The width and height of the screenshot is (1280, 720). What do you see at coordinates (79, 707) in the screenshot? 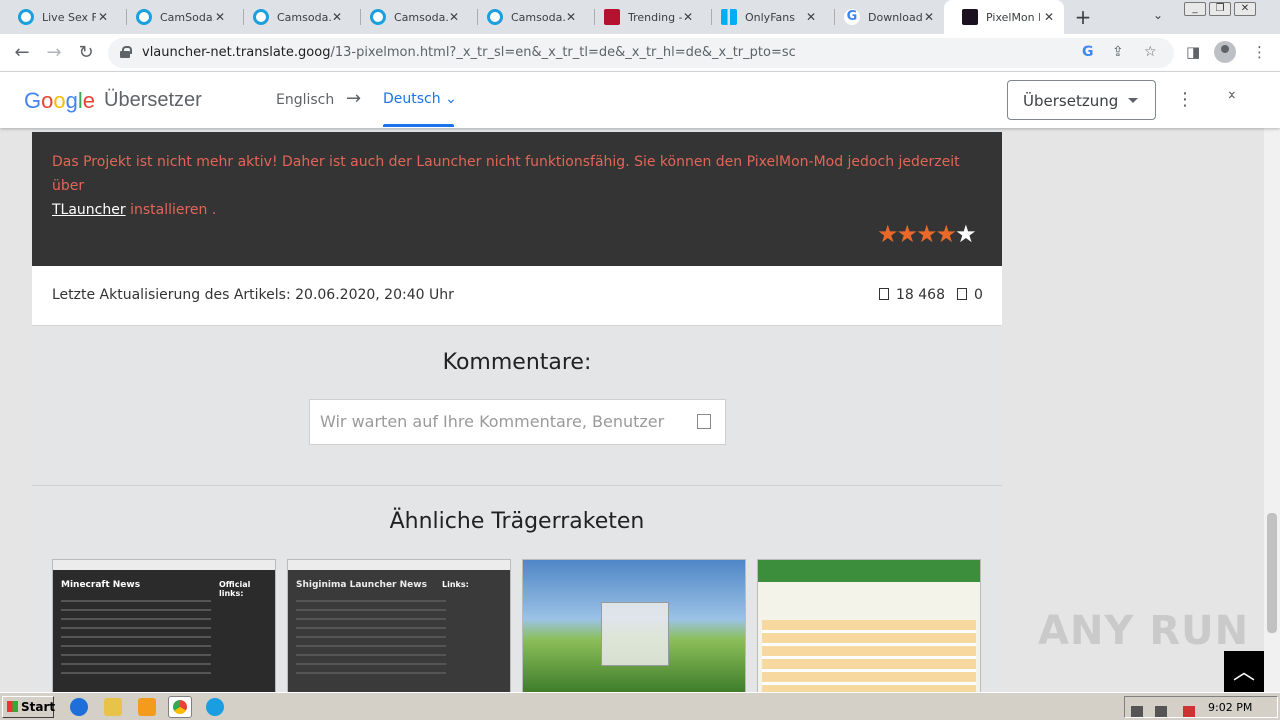
I see `ie-icon` at bounding box center [79, 707].